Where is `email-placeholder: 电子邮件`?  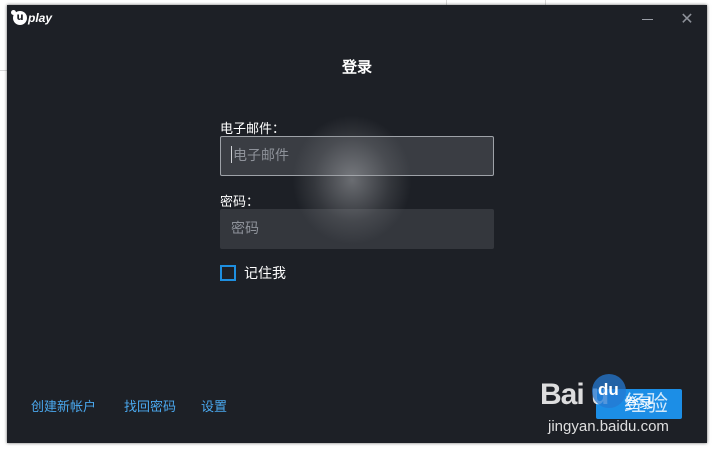
email-placeholder: 电子邮件 is located at coordinates (261, 156).